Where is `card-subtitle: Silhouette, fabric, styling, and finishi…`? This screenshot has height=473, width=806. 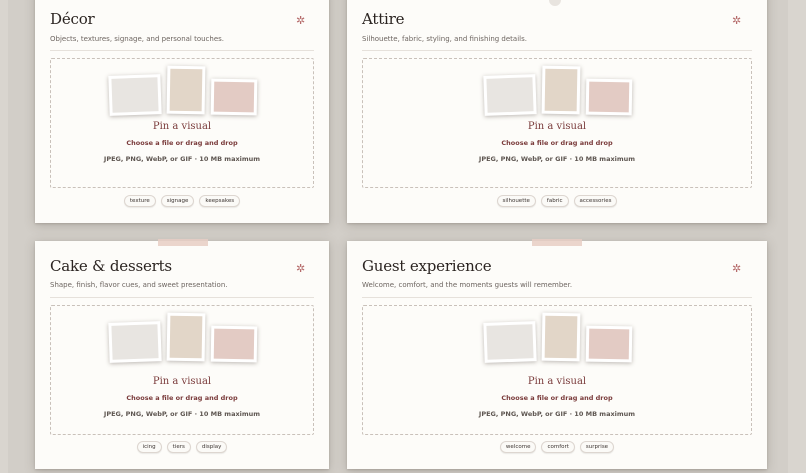
card-subtitle: Silhouette, fabric, styling, and finishi… is located at coordinates (444, 39).